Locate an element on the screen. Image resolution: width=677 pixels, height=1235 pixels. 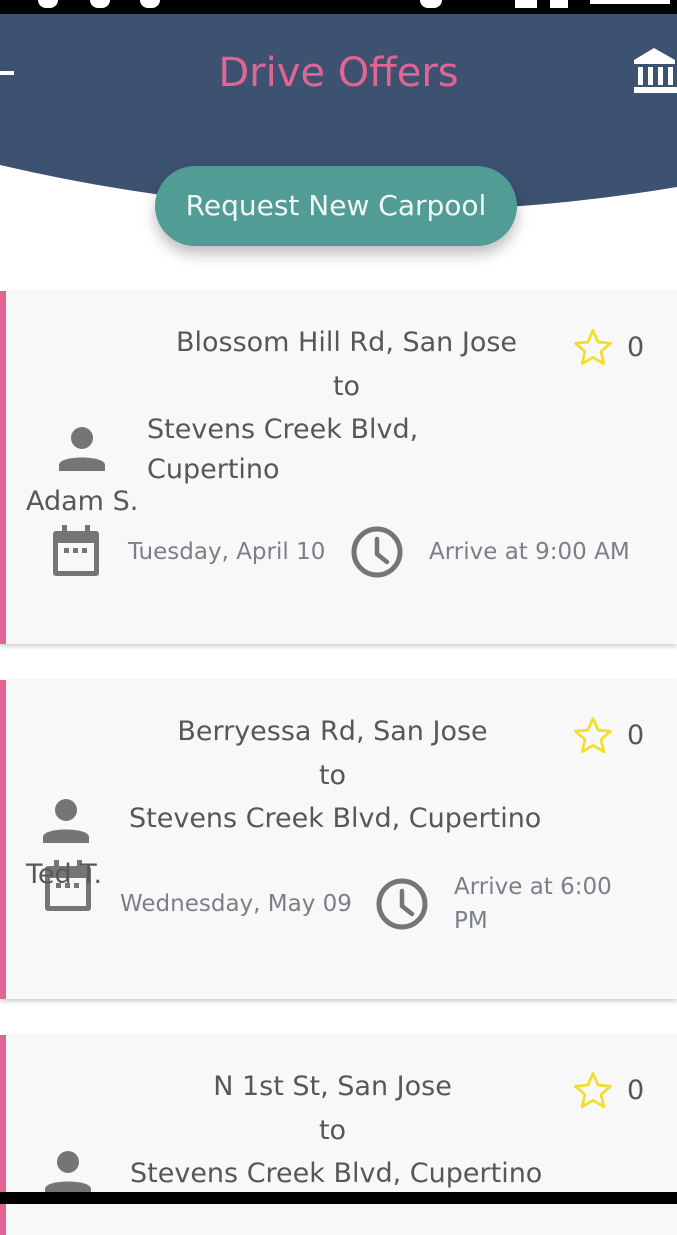
status-bar is located at coordinates (338, 7).